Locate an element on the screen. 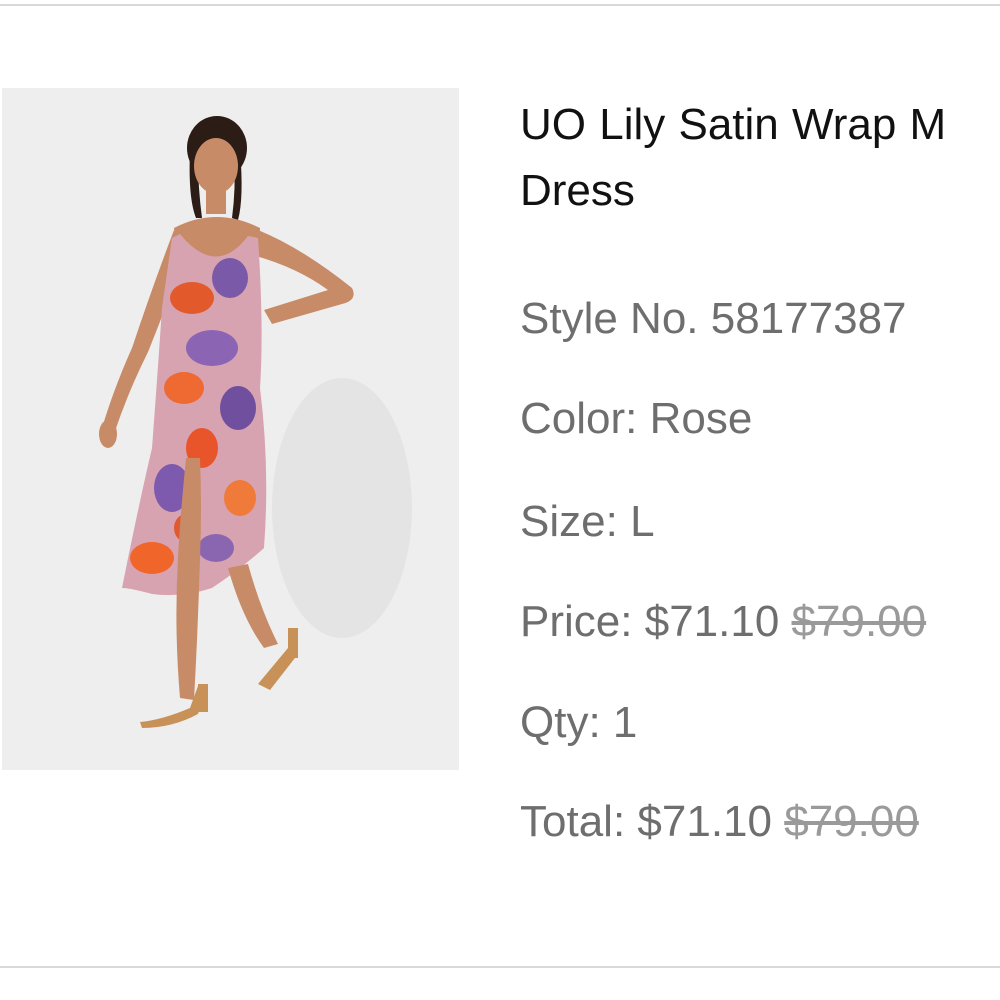 The image size is (1000, 1000). price-value: $71.10 is located at coordinates (712, 621).